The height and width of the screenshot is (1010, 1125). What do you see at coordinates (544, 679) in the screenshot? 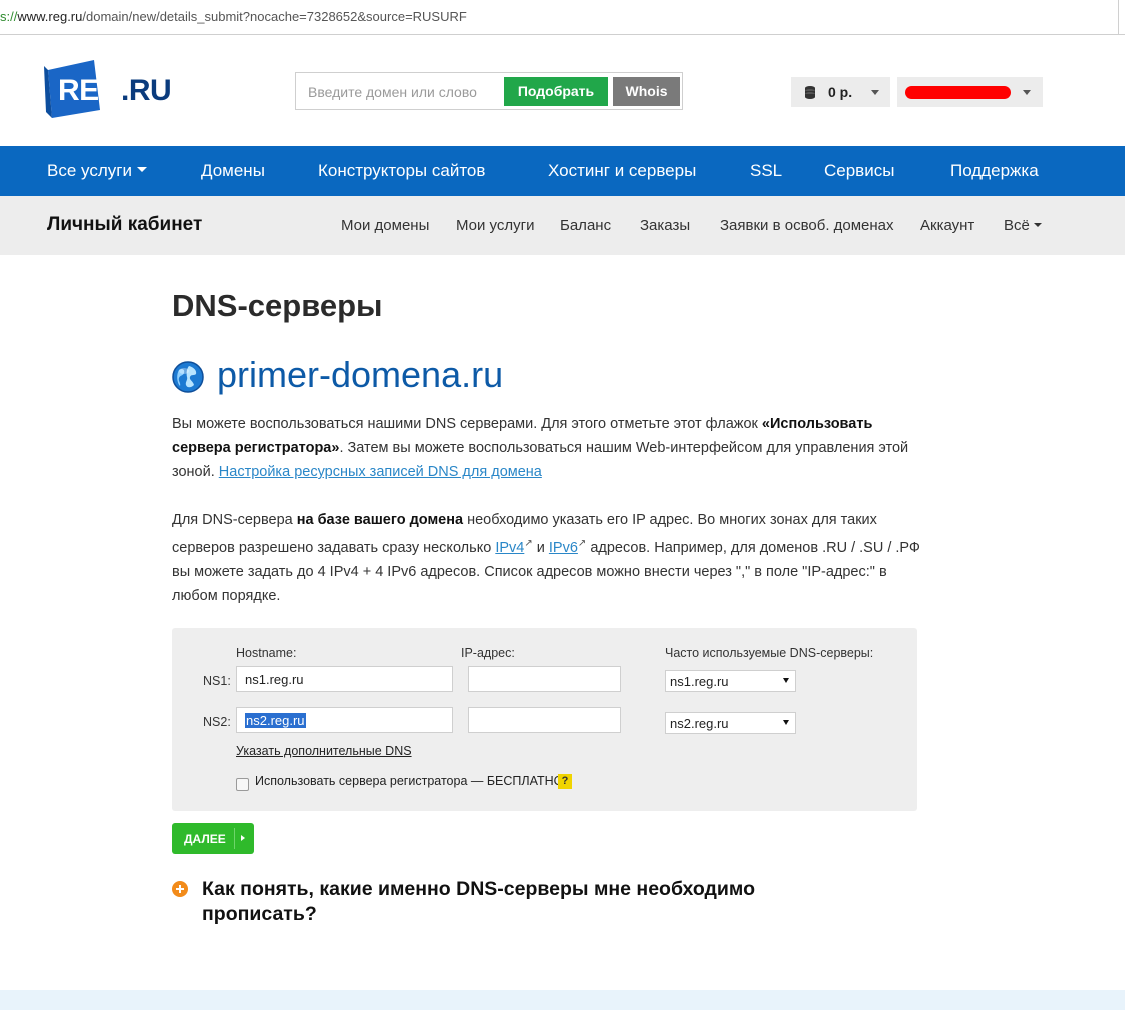
I see `ns1-ip-input` at bounding box center [544, 679].